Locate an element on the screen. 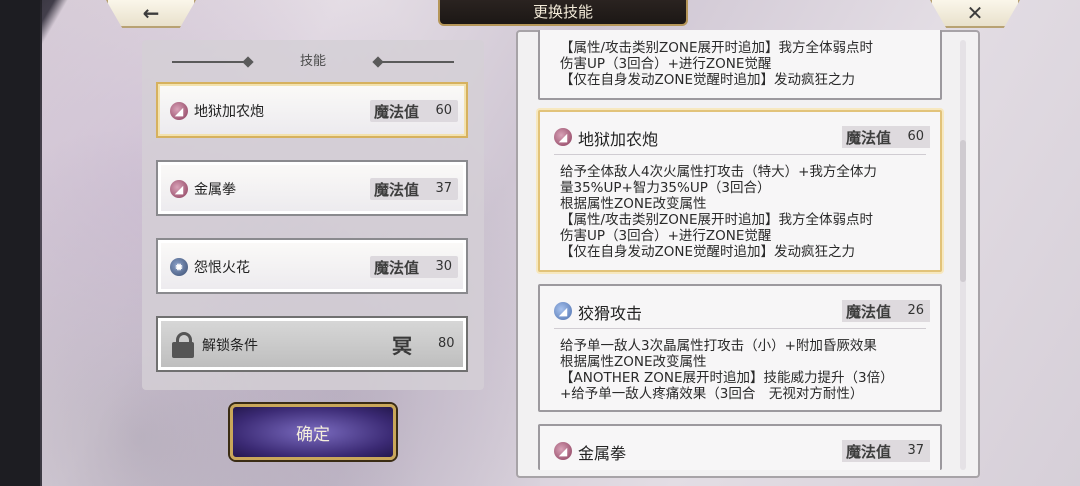 This screenshot has width=1080, height=486. confirm-button: 确定 is located at coordinates (313, 432).